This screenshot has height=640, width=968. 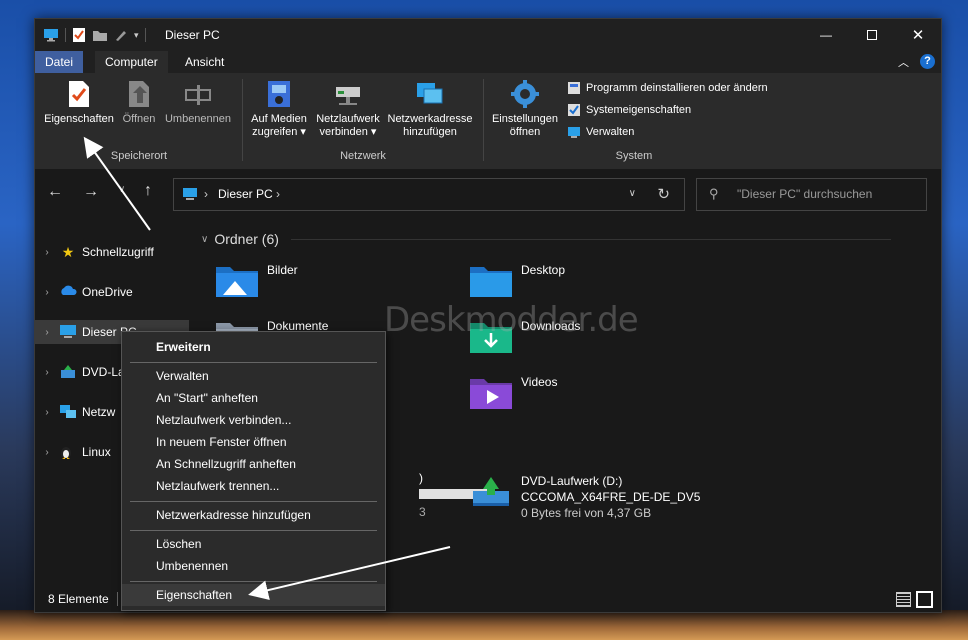 I want to click on open-label: Öffnen, so click(x=139, y=119).